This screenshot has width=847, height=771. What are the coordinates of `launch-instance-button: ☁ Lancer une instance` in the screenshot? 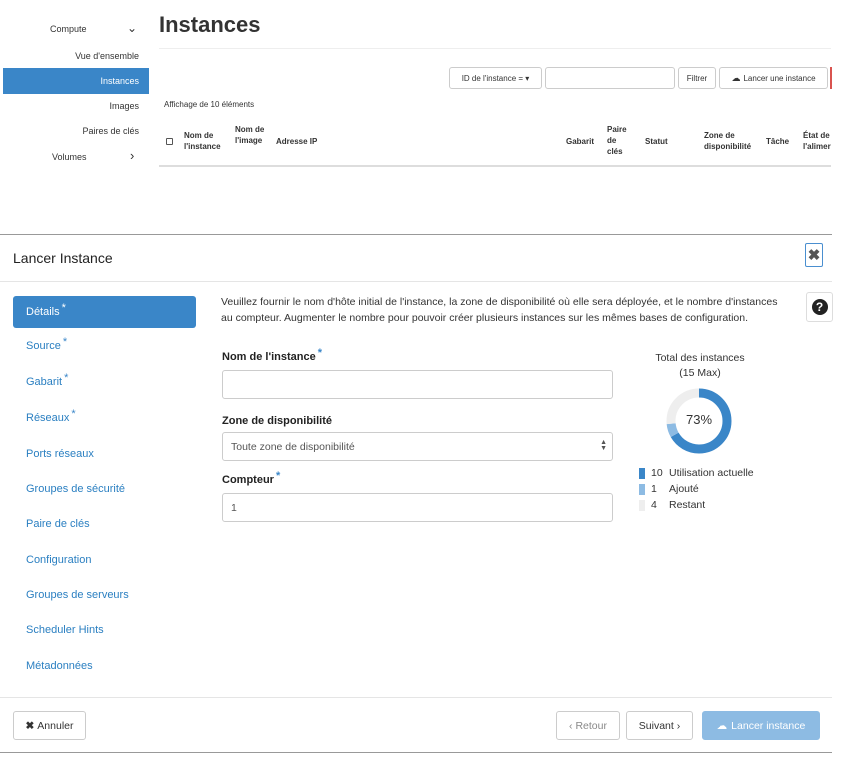 It's located at (773, 78).